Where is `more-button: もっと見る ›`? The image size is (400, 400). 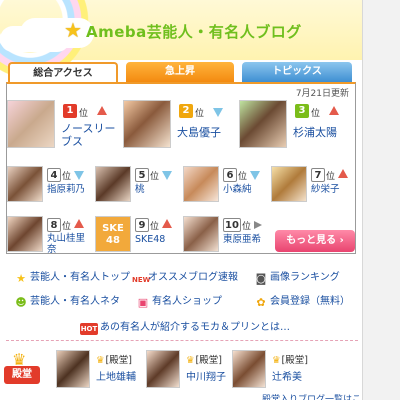
more-button: もっと見る › is located at coordinates (315, 241).